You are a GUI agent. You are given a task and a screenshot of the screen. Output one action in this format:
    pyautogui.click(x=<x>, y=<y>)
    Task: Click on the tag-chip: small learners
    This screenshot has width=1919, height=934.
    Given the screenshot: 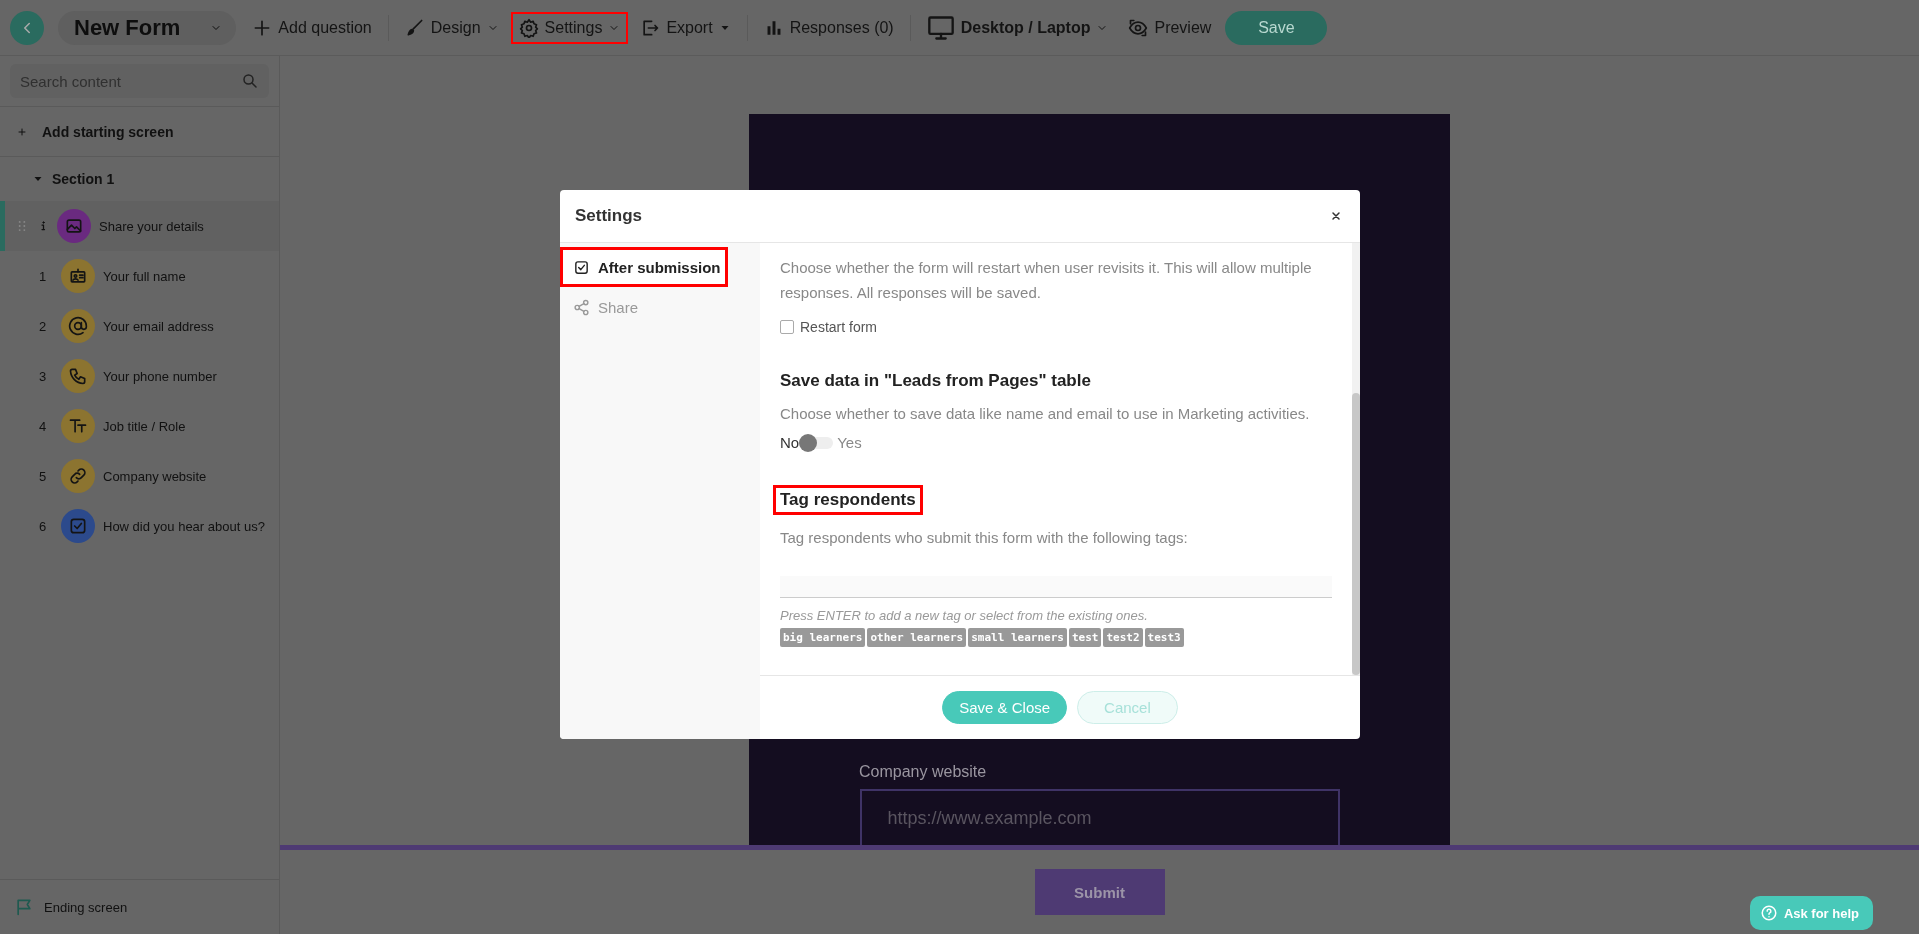 What is the action you would take?
    pyautogui.click(x=1017, y=637)
    